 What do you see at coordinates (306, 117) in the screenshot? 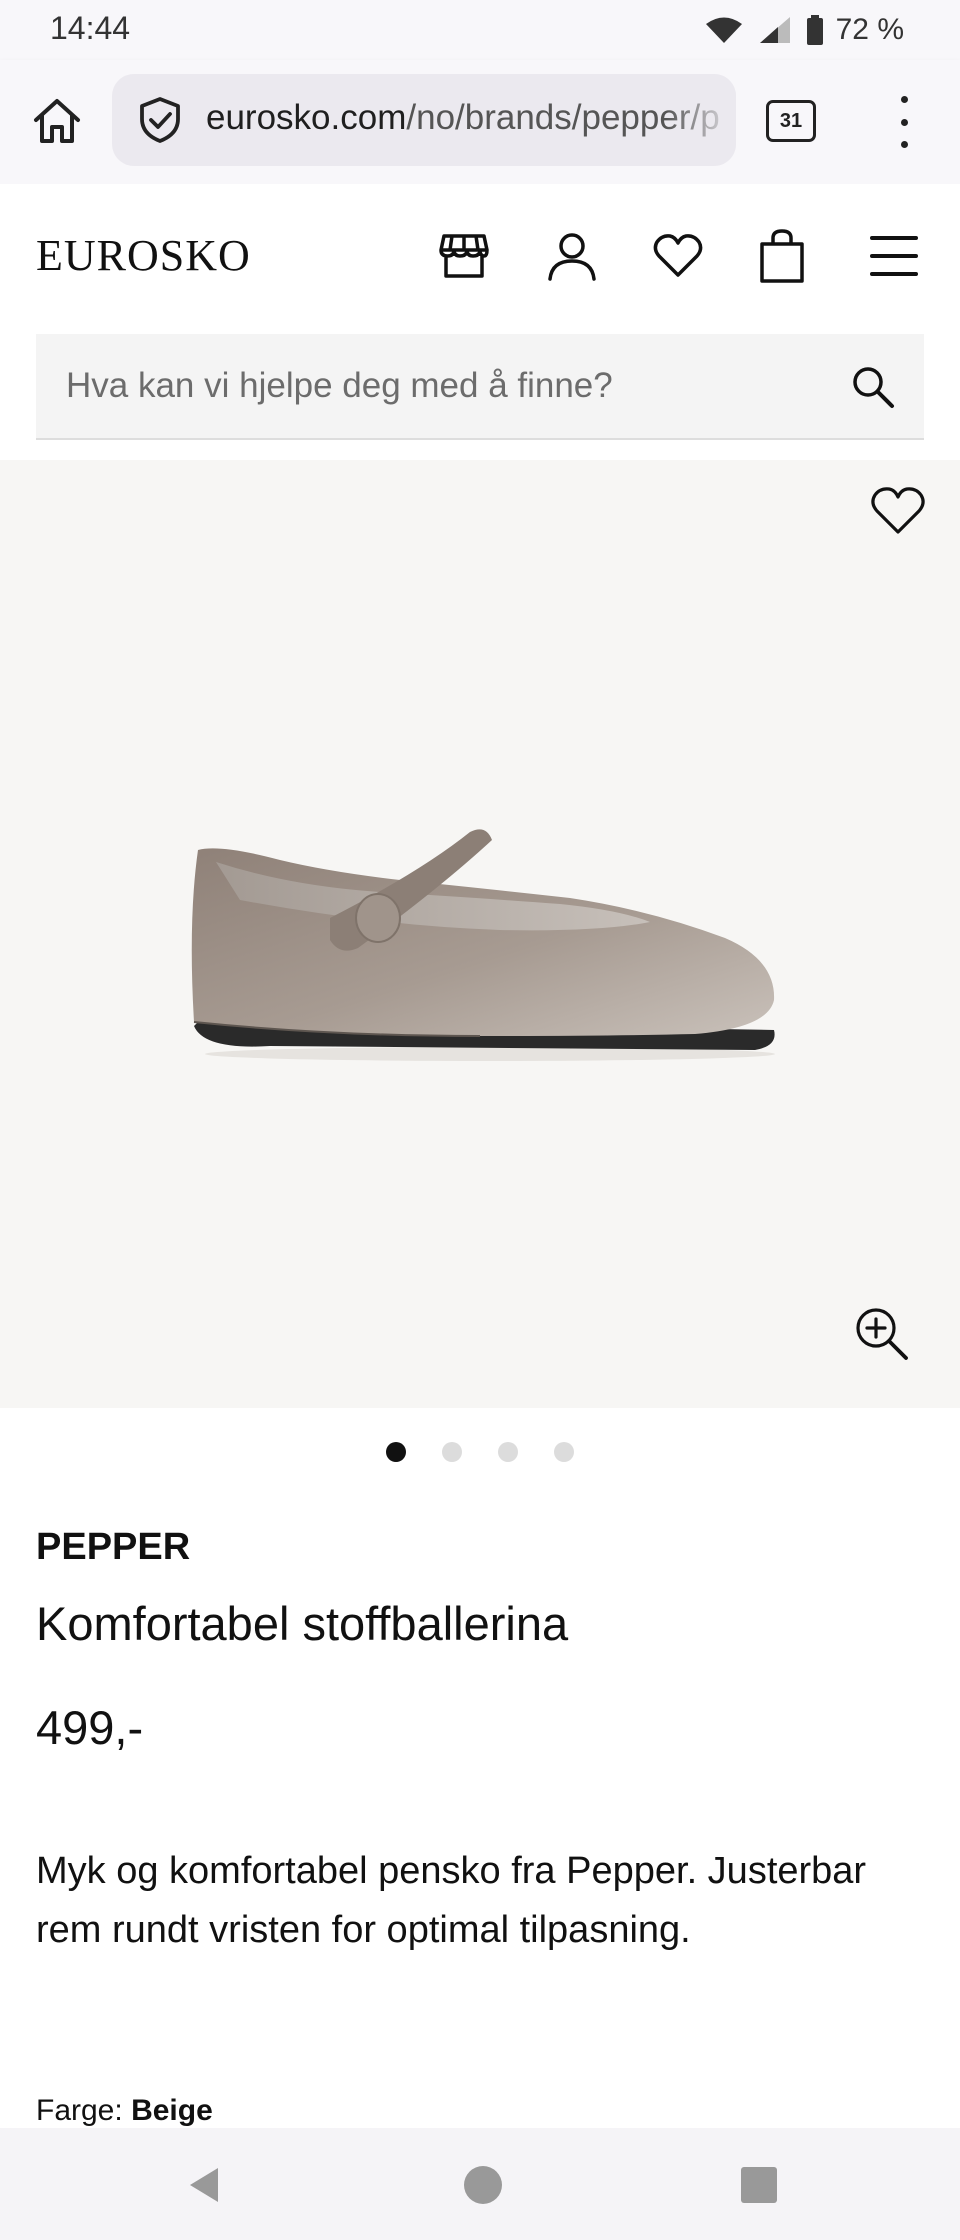
I see `url-host: eurosko.com` at bounding box center [306, 117].